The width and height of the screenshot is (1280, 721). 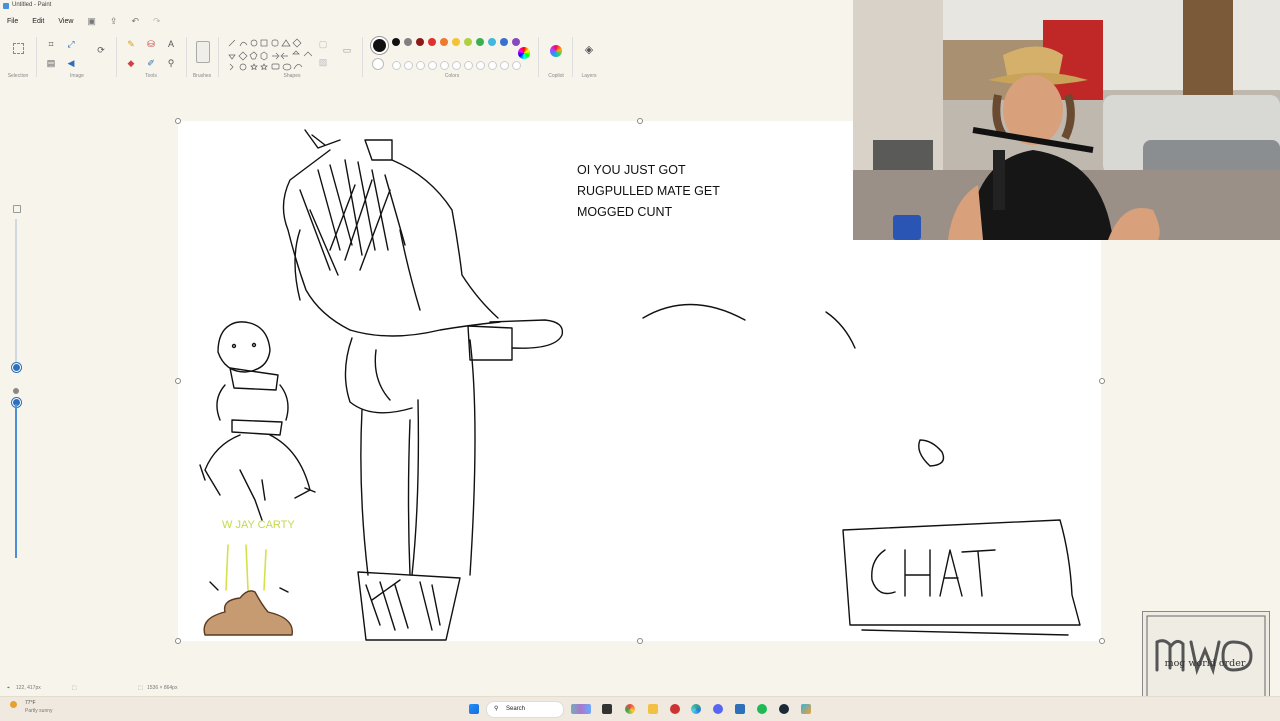 What do you see at coordinates (51, 63) in the screenshot?
I see `image-select-icon: ▤` at bounding box center [51, 63].